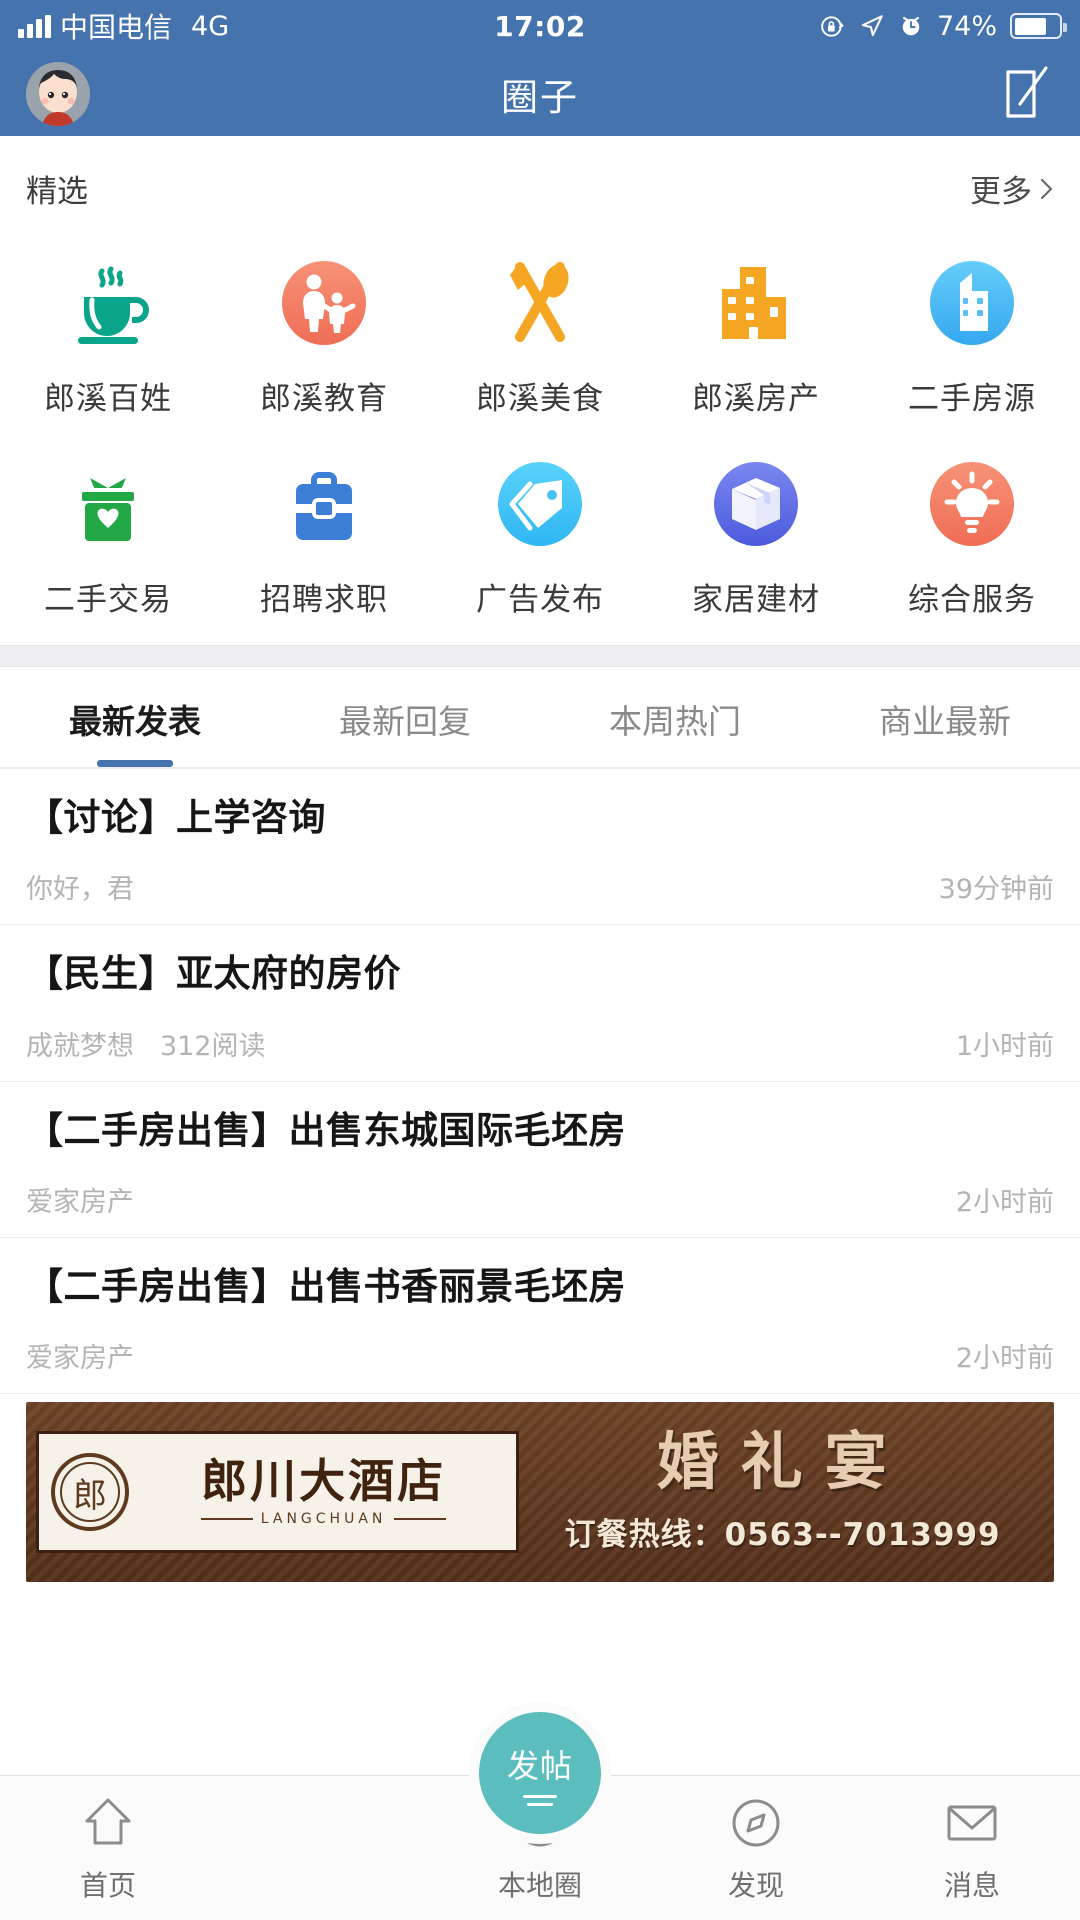 Image resolution: width=1080 pixels, height=1920 pixels. Describe the element at coordinates (540, 399) in the screenshot. I see `featured-item-label: 郎溪美食` at that location.